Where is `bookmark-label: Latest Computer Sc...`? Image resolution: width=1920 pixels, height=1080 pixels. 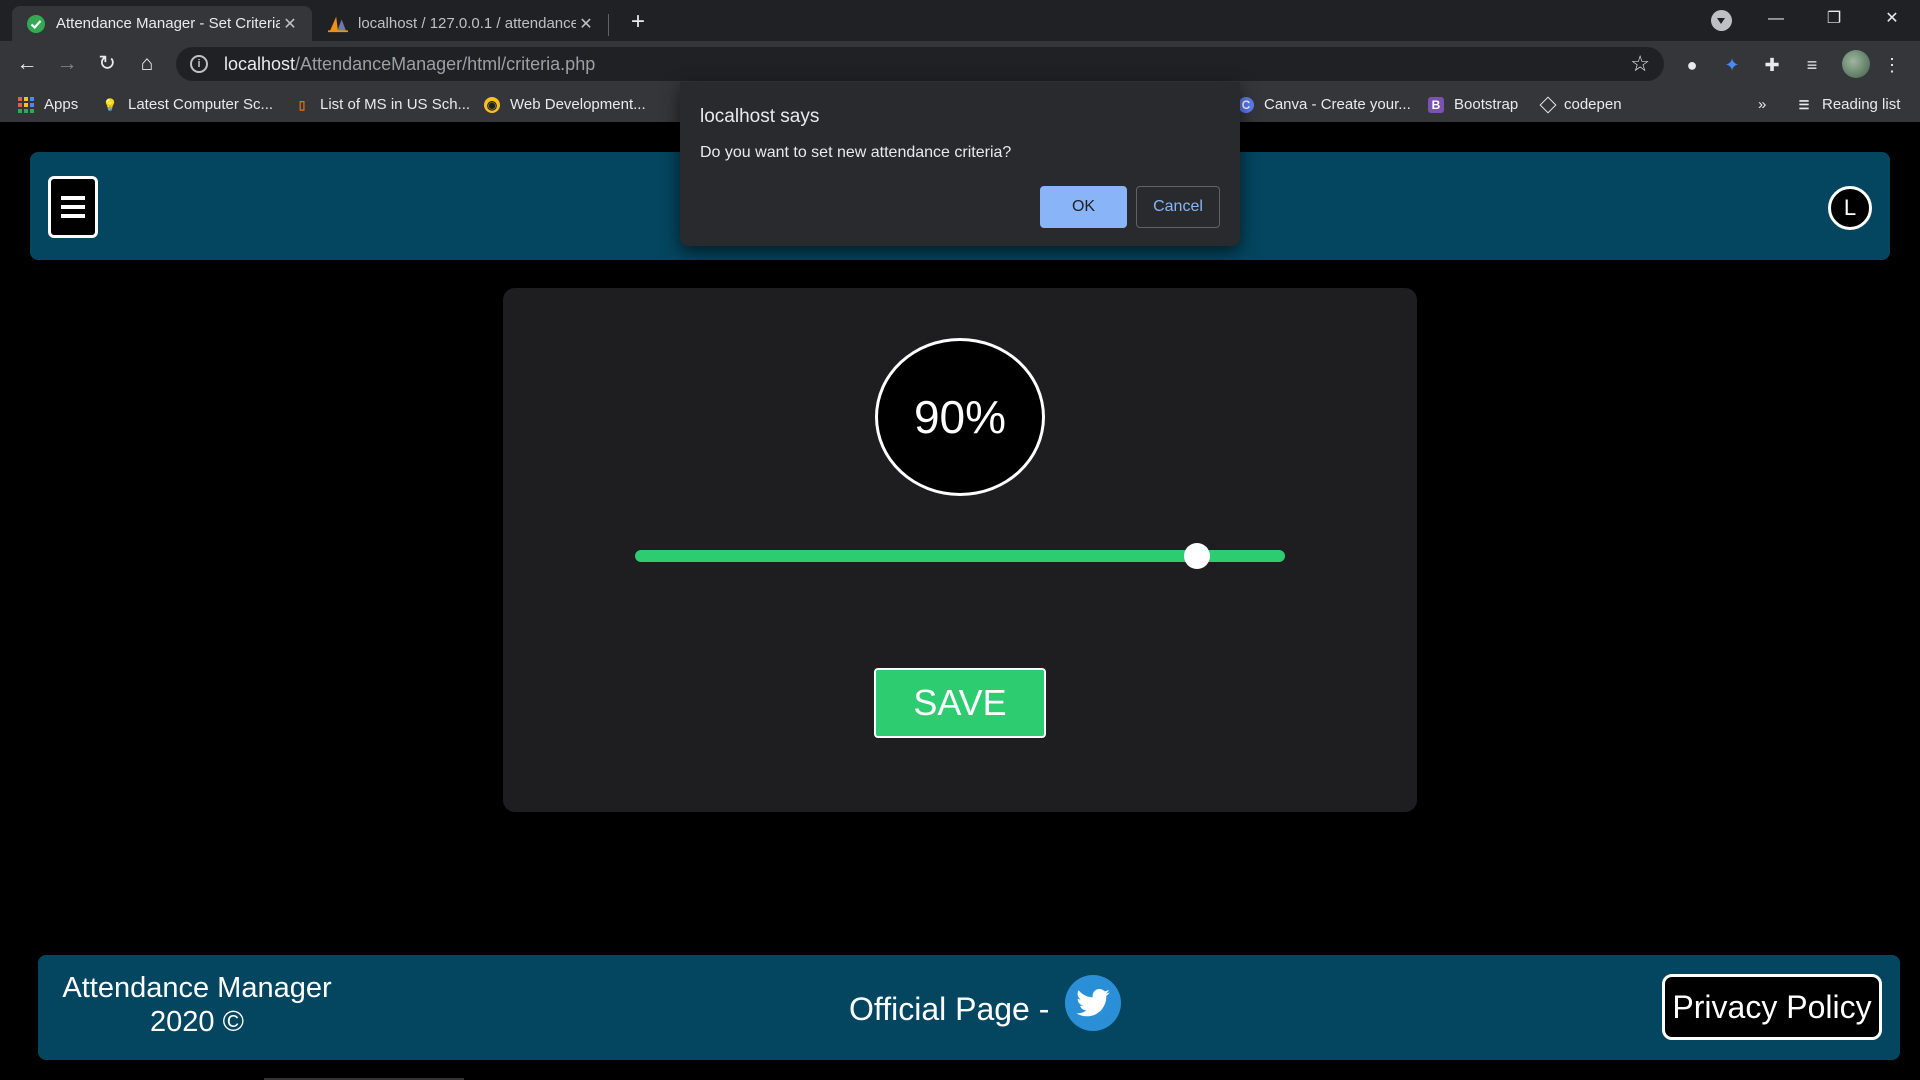
bookmark-label: Latest Computer Sc... is located at coordinates (201, 104).